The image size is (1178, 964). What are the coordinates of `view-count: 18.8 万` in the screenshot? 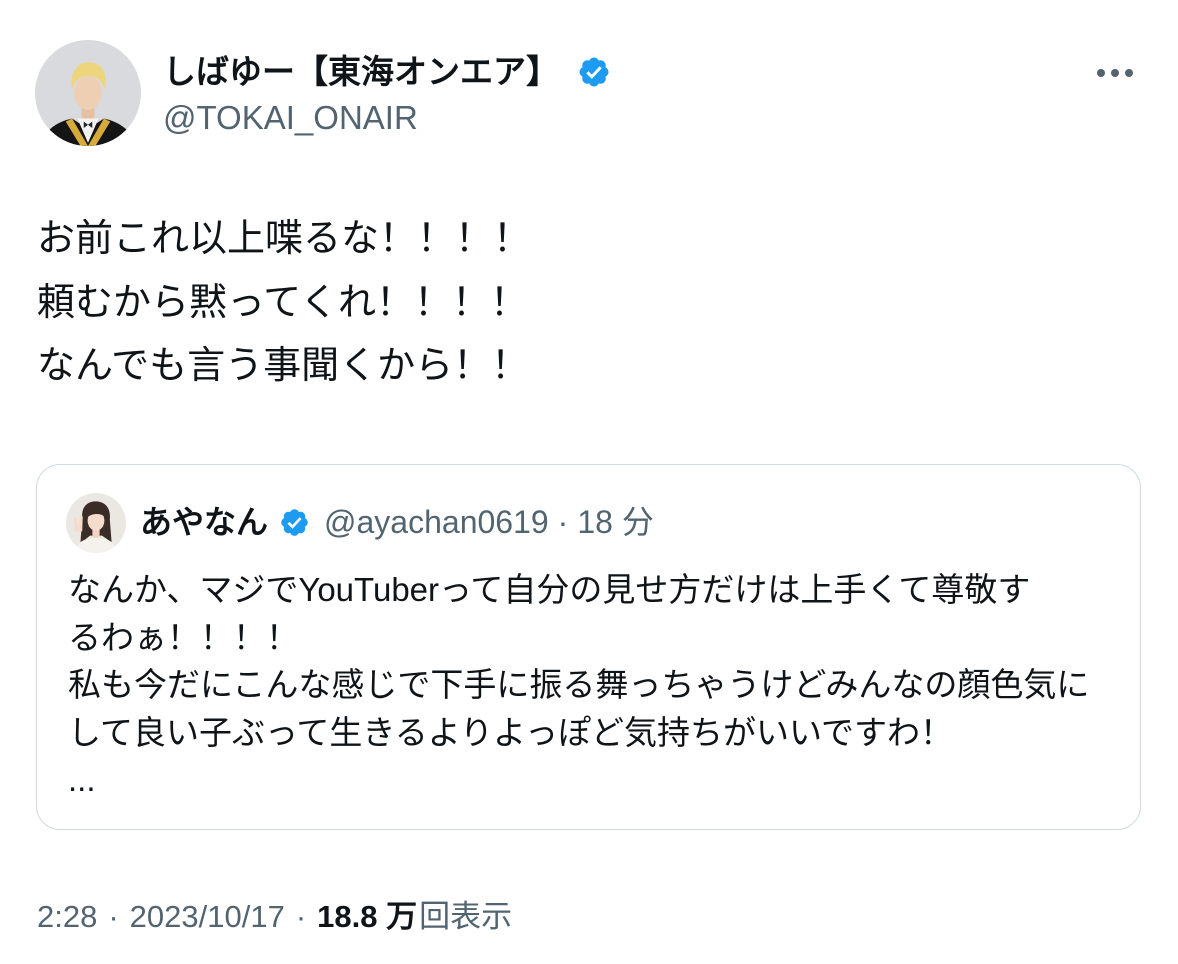 It's located at (367, 917).